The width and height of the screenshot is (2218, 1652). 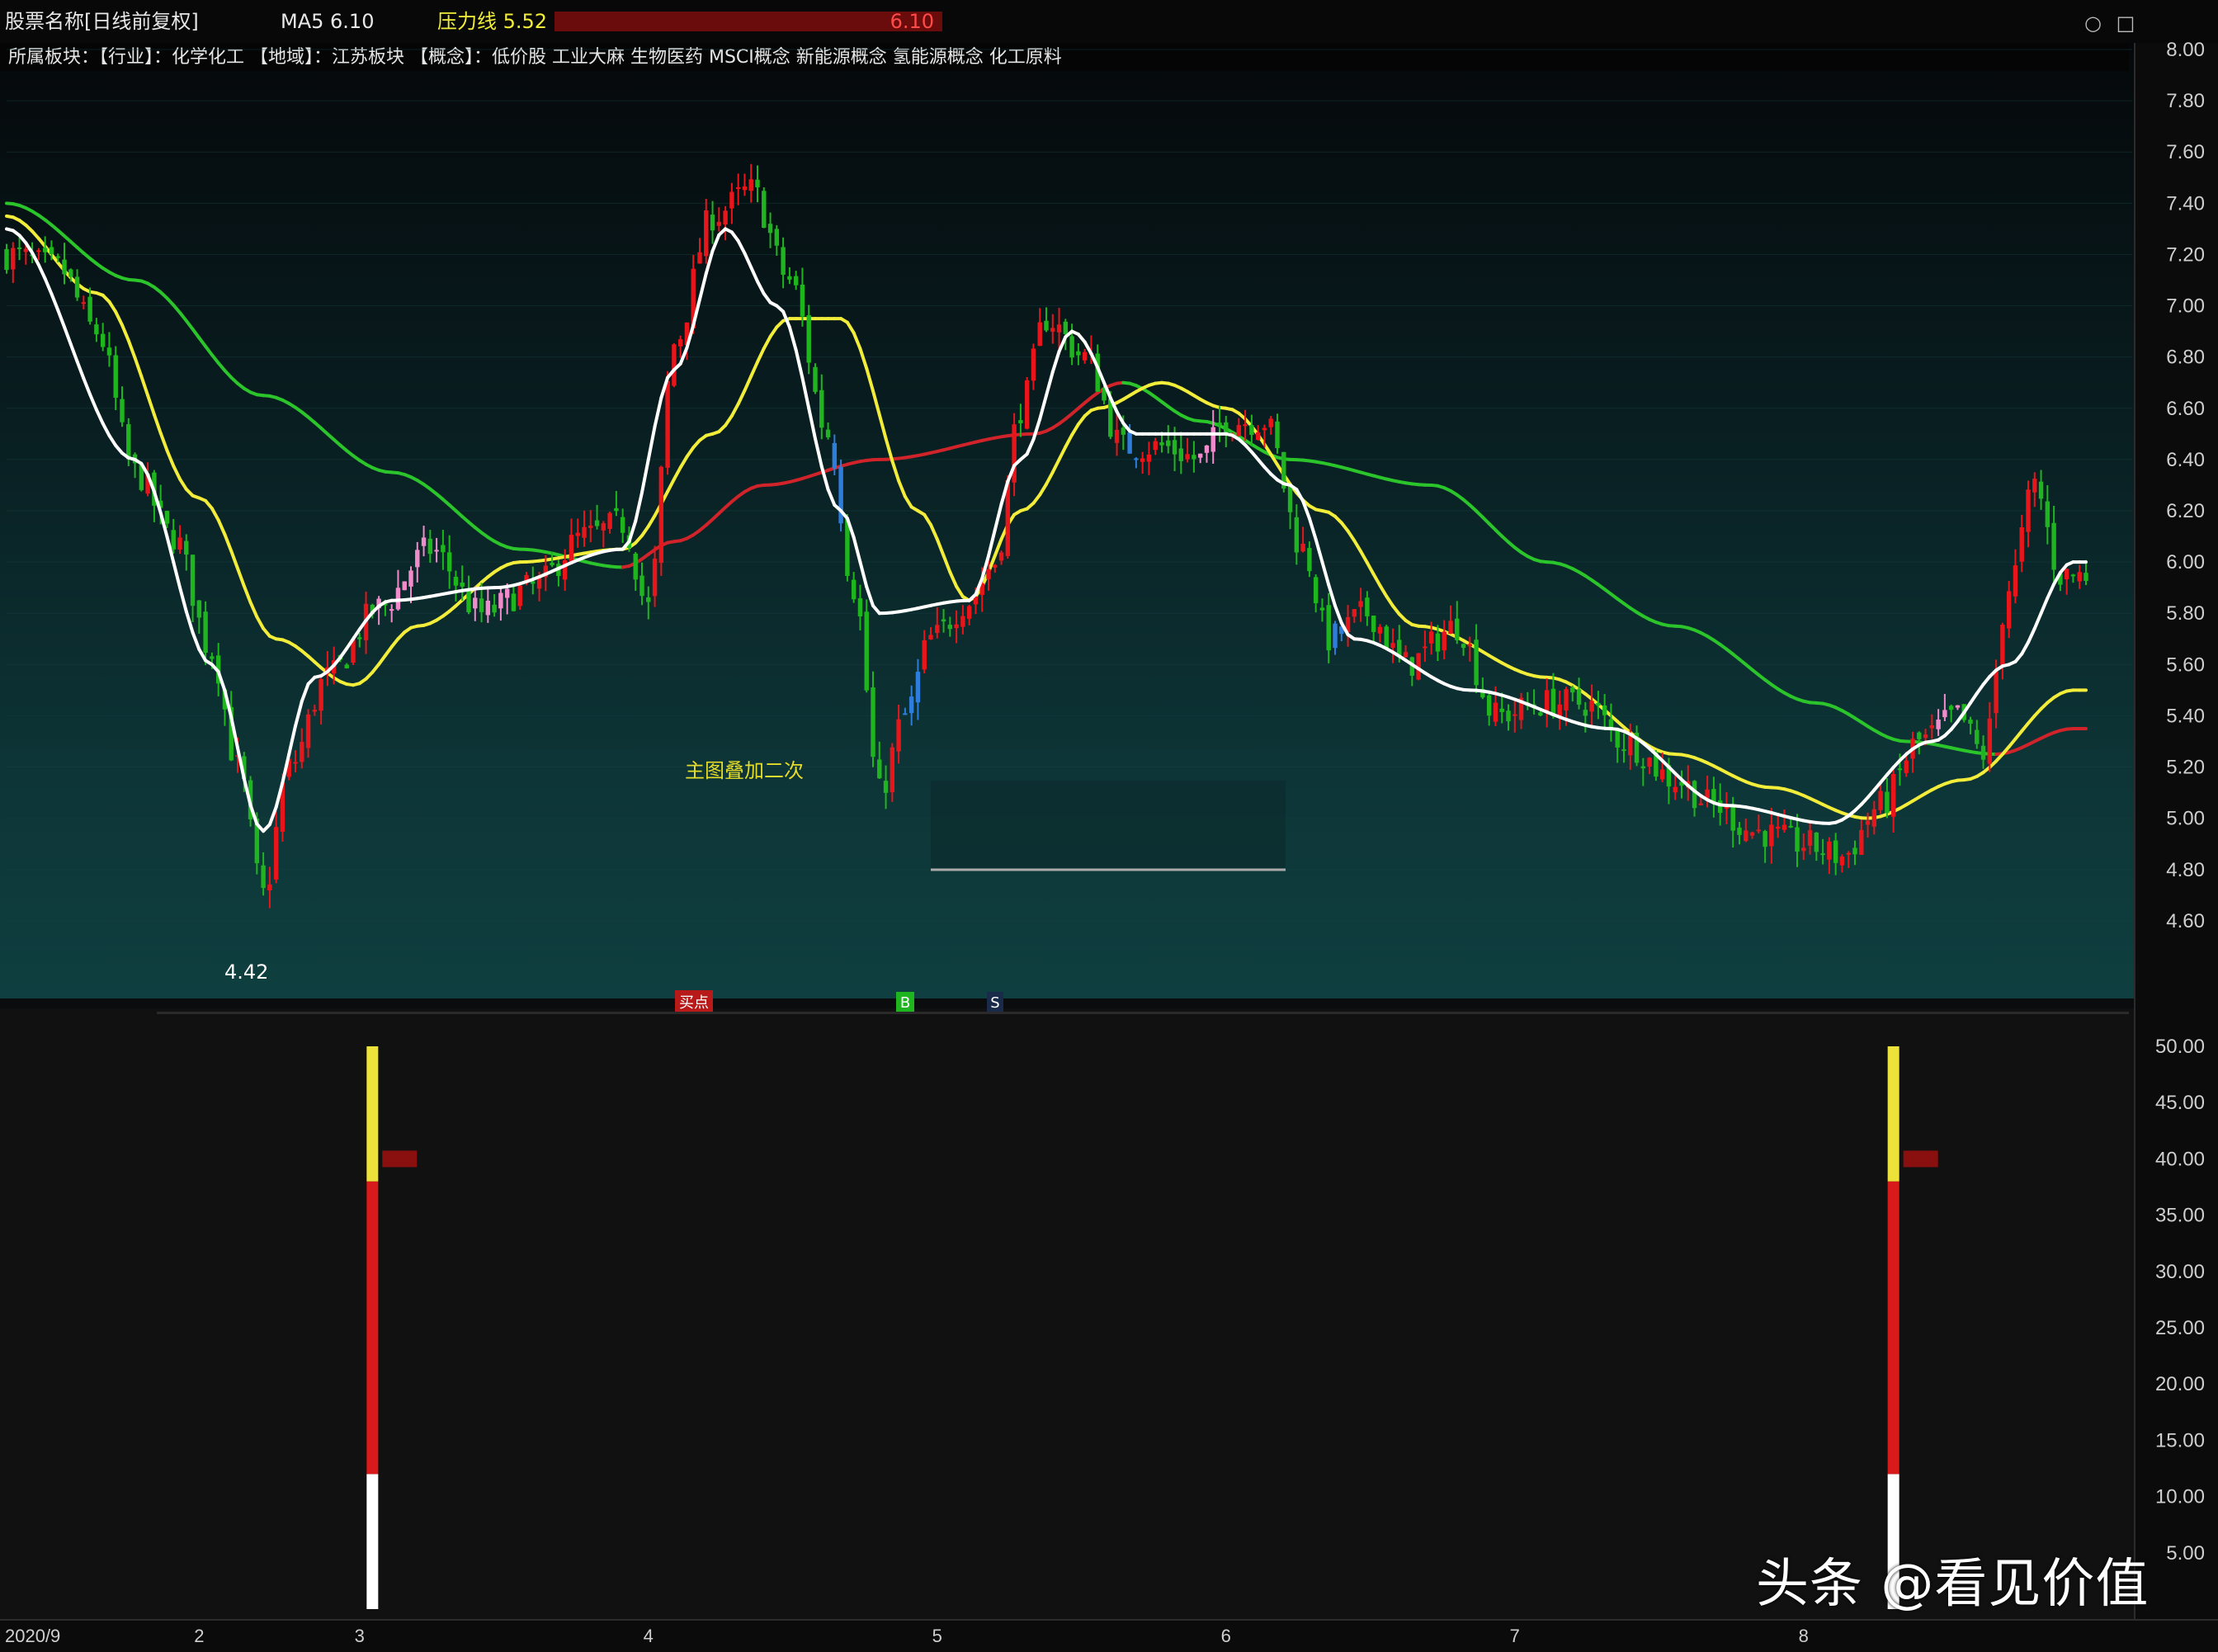 What do you see at coordinates (2093, 23) in the screenshot?
I see `restore-icon: ○` at bounding box center [2093, 23].